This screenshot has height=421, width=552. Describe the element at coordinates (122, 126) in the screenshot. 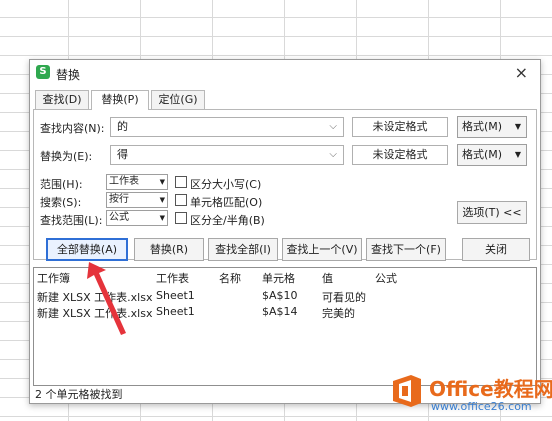

I see `find-input-value: 的` at that location.